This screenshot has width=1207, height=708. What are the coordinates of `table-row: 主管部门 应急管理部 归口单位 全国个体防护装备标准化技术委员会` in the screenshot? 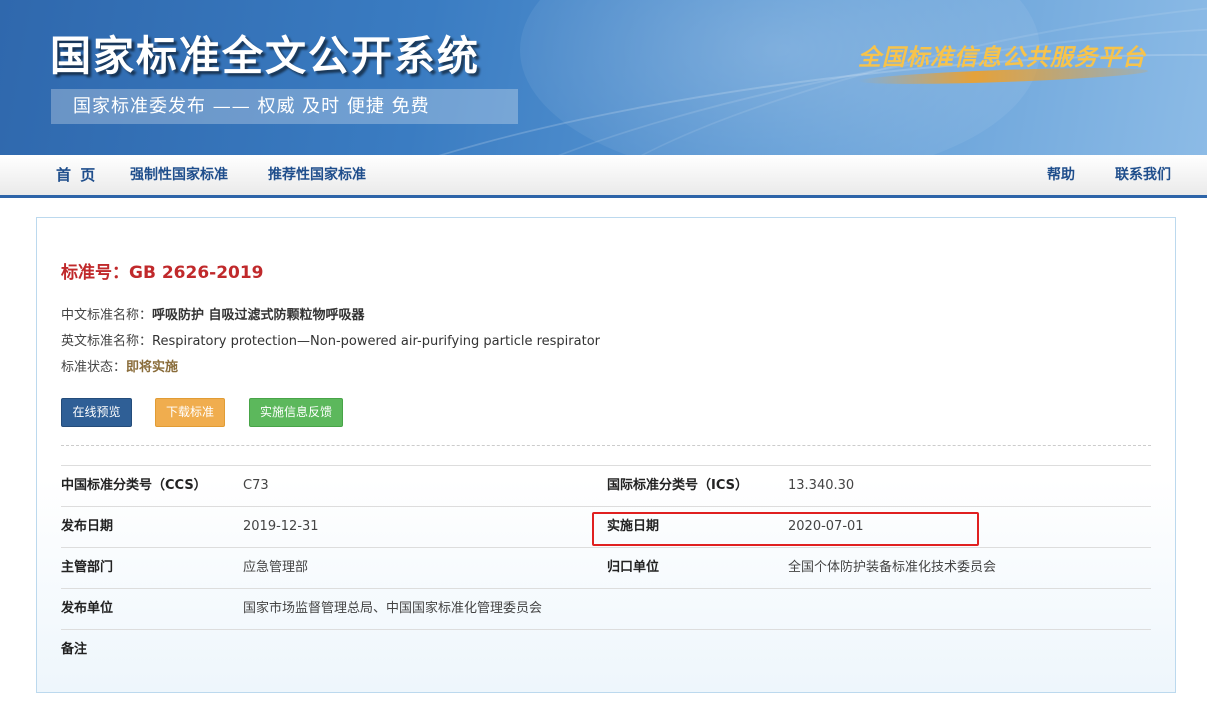 It's located at (606, 568).